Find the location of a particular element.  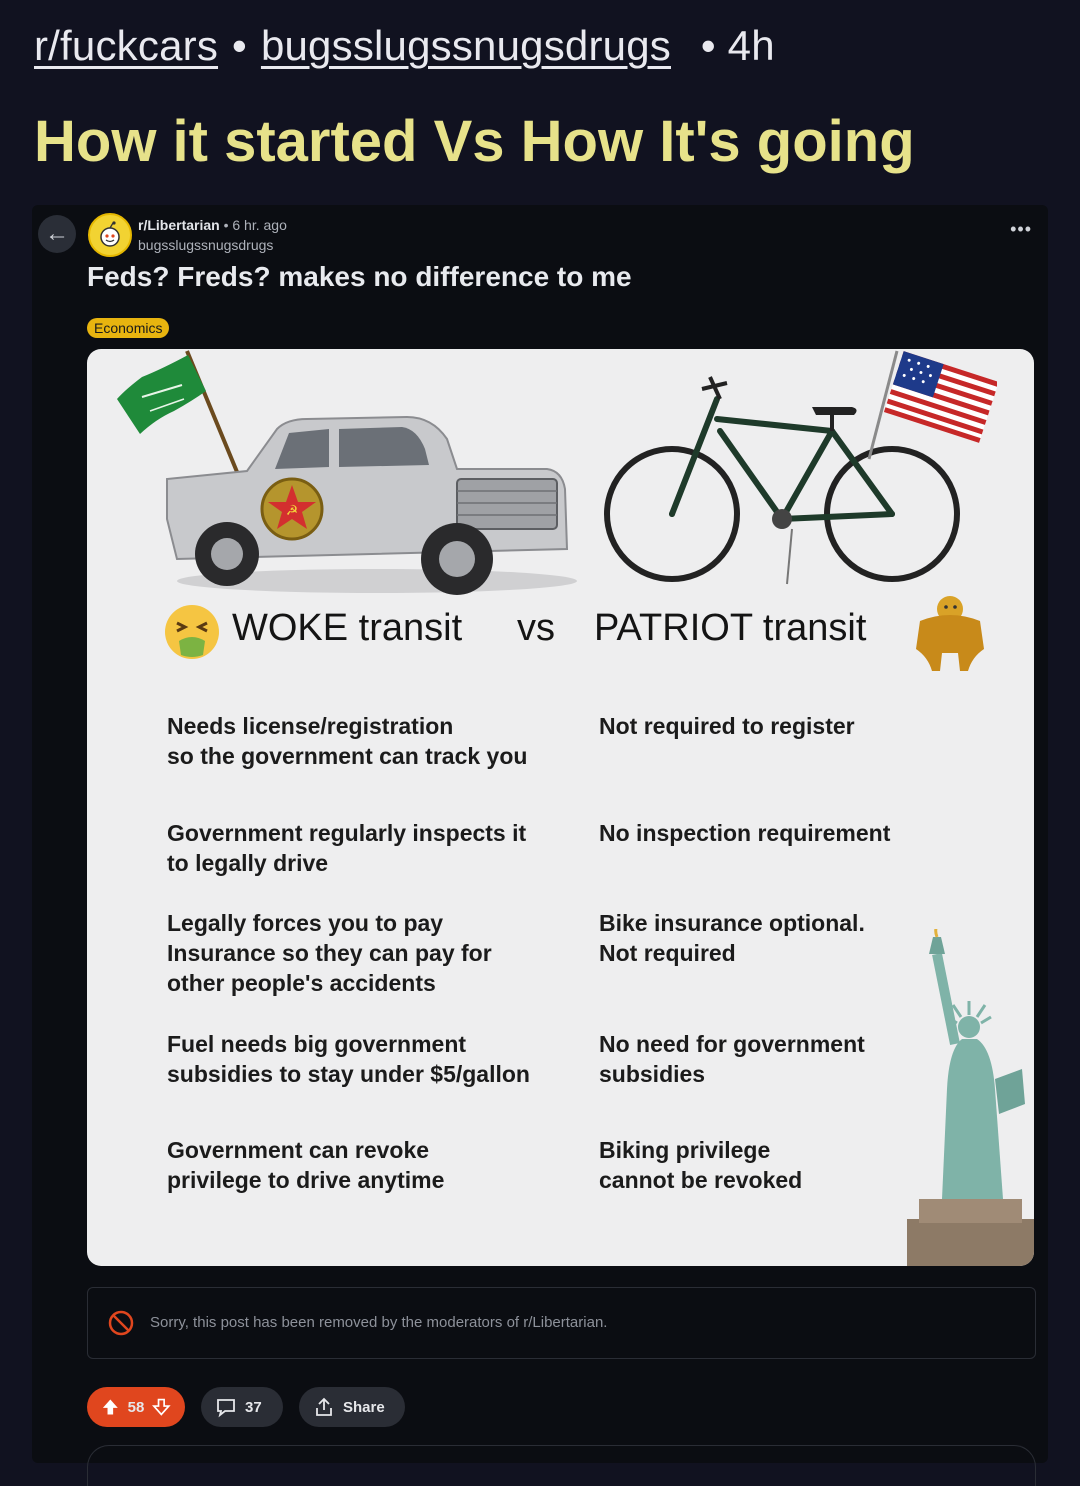

woke-transit-heading: WOKE transit is located at coordinates (347, 628).